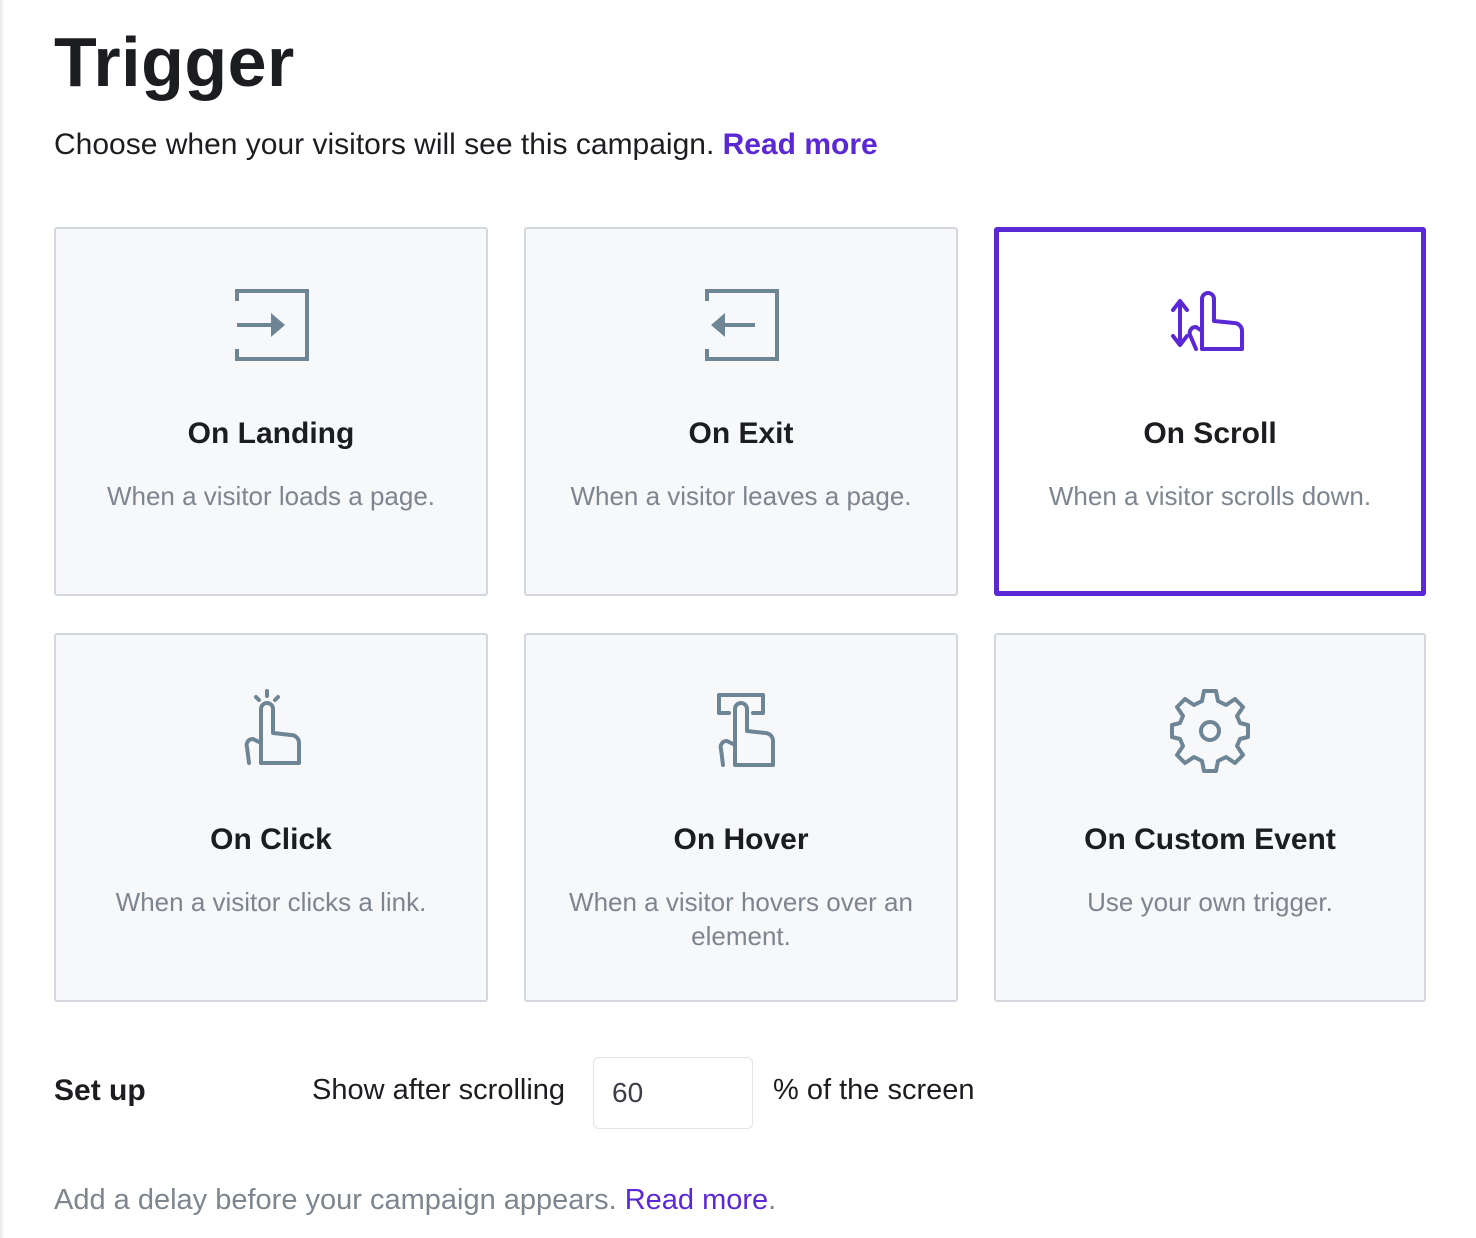 The image size is (1476, 1238). I want to click on card-title: On Landing, so click(271, 433).